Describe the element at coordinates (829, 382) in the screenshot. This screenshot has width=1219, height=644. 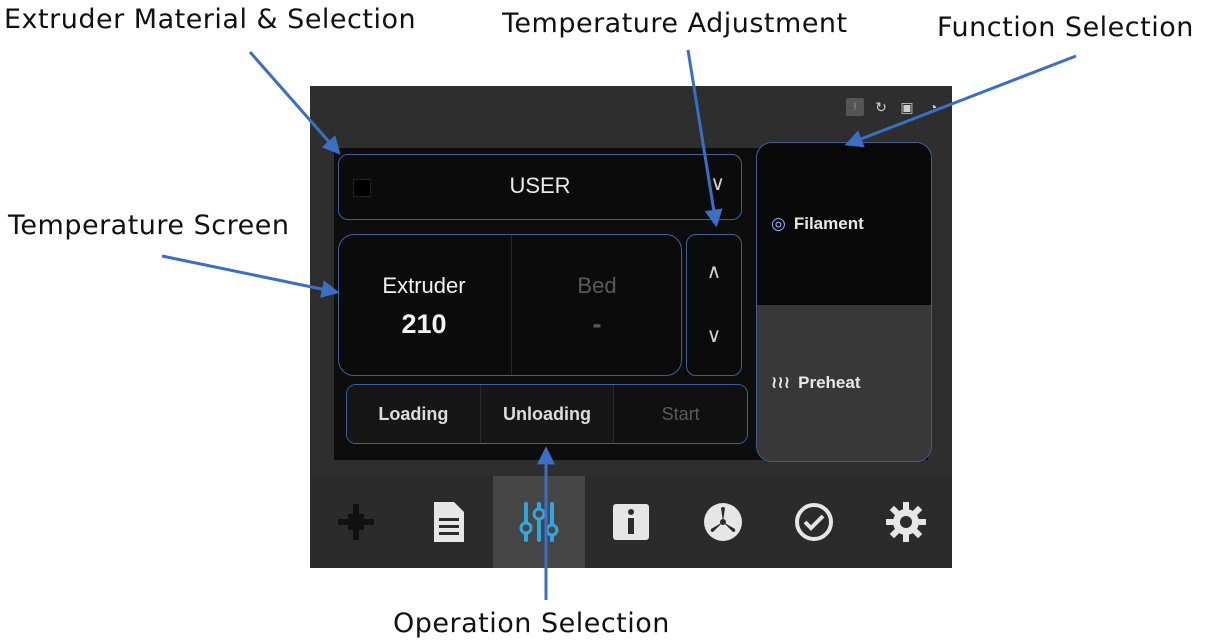
I see `preheat-label: Preheat` at that location.